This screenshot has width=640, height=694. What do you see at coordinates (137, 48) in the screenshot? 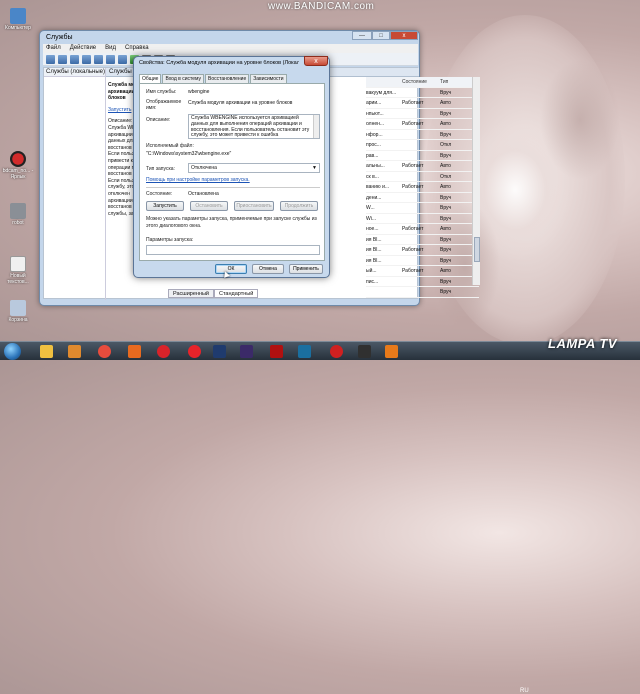
I see `menu-help: Справка` at bounding box center [137, 48].